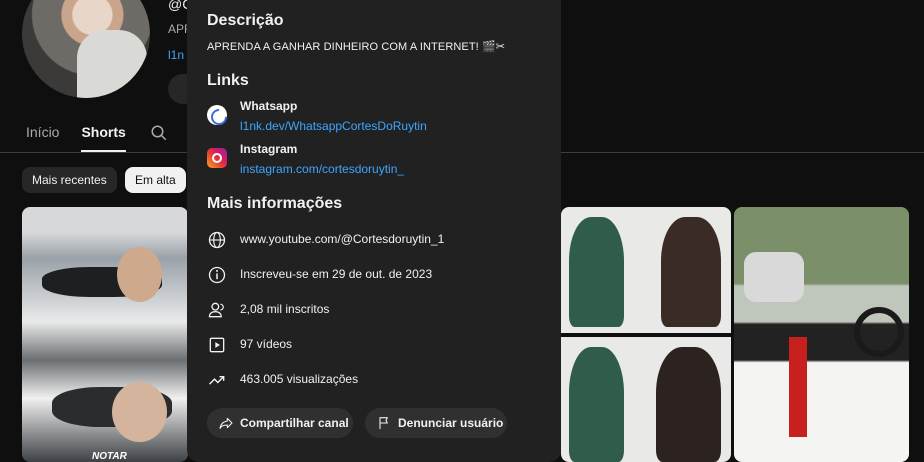 The height and width of the screenshot is (462, 924). I want to click on share-channel-button: Compartilhar canal, so click(280, 423).